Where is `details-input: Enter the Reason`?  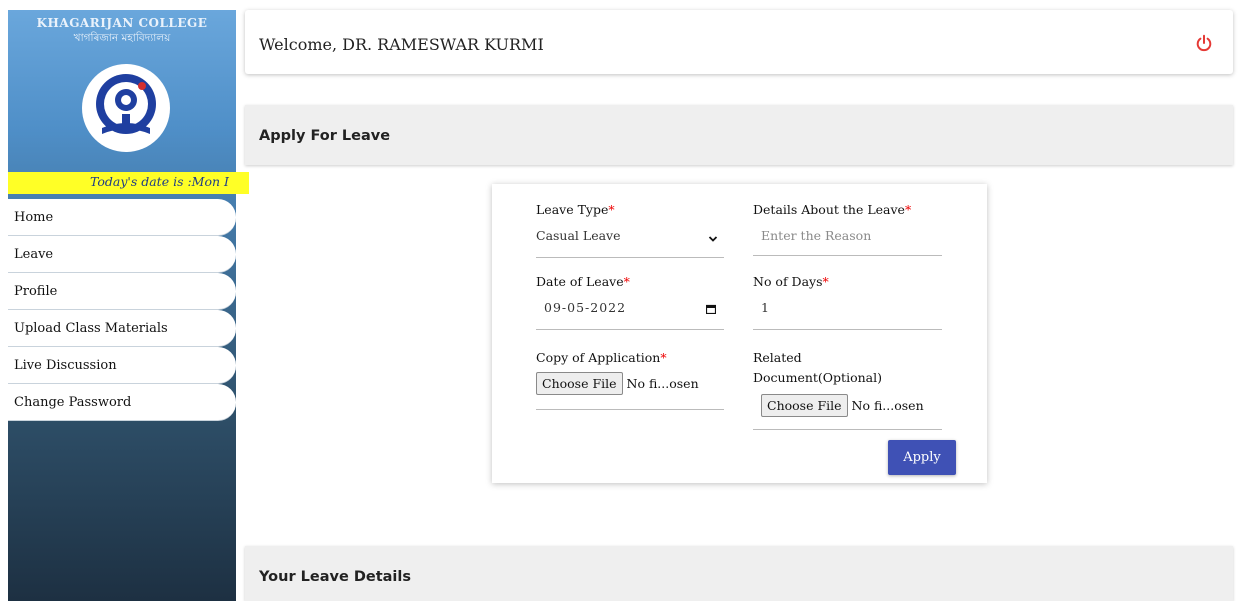 details-input: Enter the Reason is located at coordinates (847, 242).